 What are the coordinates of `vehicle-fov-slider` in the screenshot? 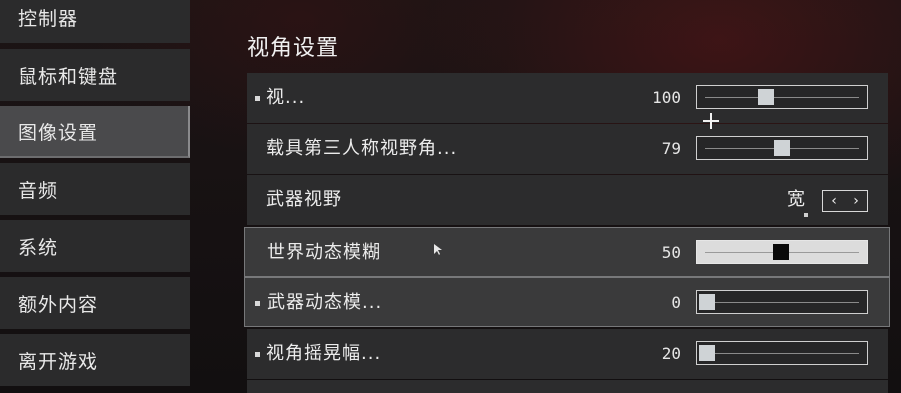 It's located at (782, 148).